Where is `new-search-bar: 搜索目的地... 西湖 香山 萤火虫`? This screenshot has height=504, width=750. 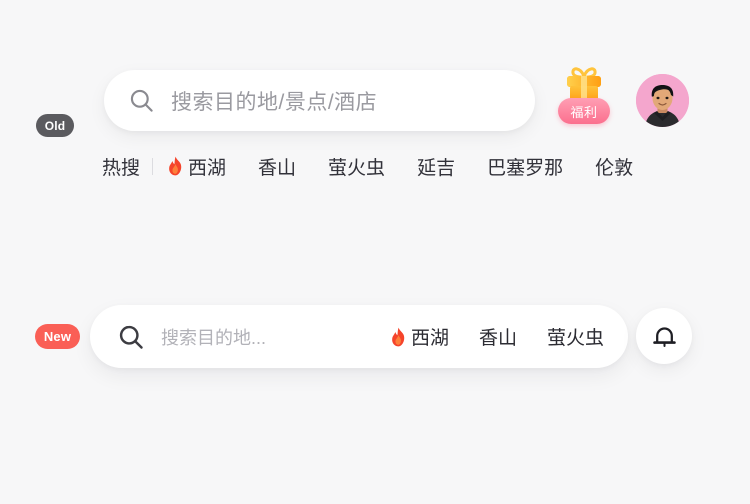
new-search-bar: 搜索目的地... 西湖 香山 萤火虫 is located at coordinates (359, 336).